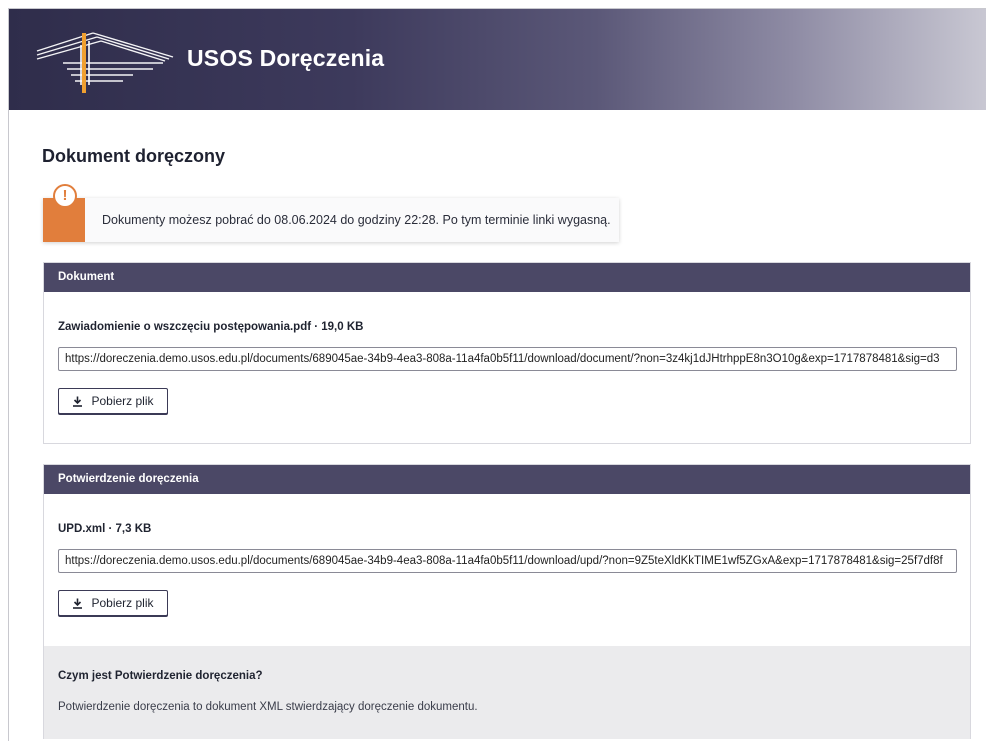 The width and height of the screenshot is (986, 741). Describe the element at coordinates (64, 213) in the screenshot. I see `alert-accent-bar: !` at that location.